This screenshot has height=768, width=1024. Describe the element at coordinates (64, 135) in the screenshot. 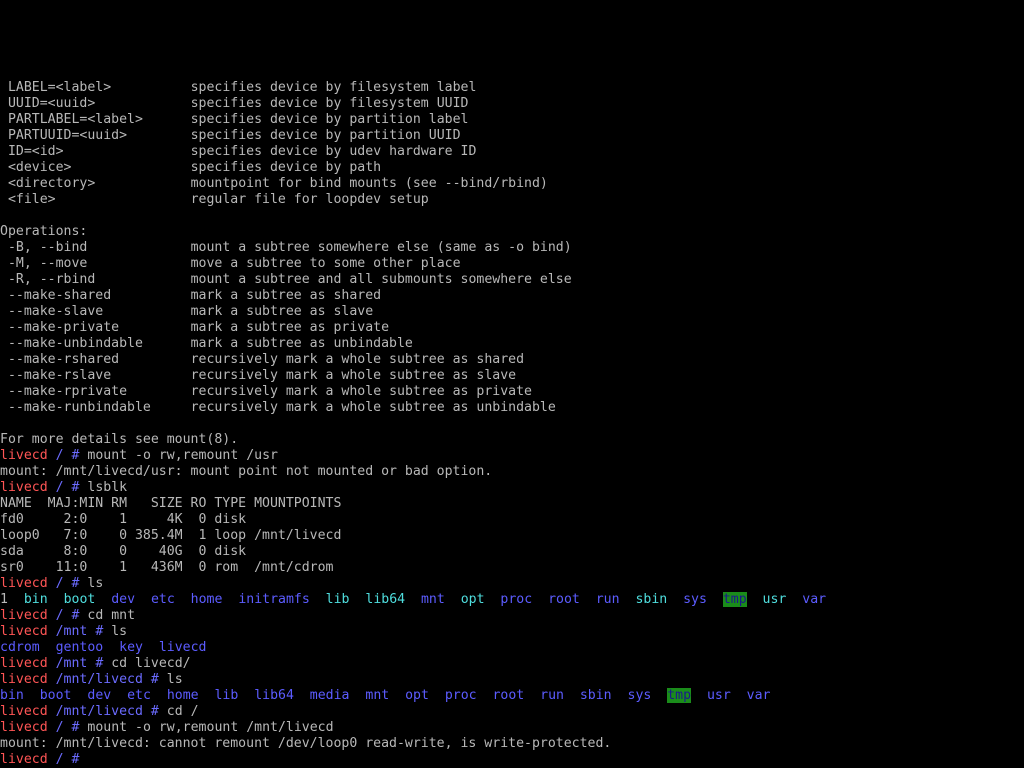

I see `option-name: PARTUUID=<uuid>` at that location.